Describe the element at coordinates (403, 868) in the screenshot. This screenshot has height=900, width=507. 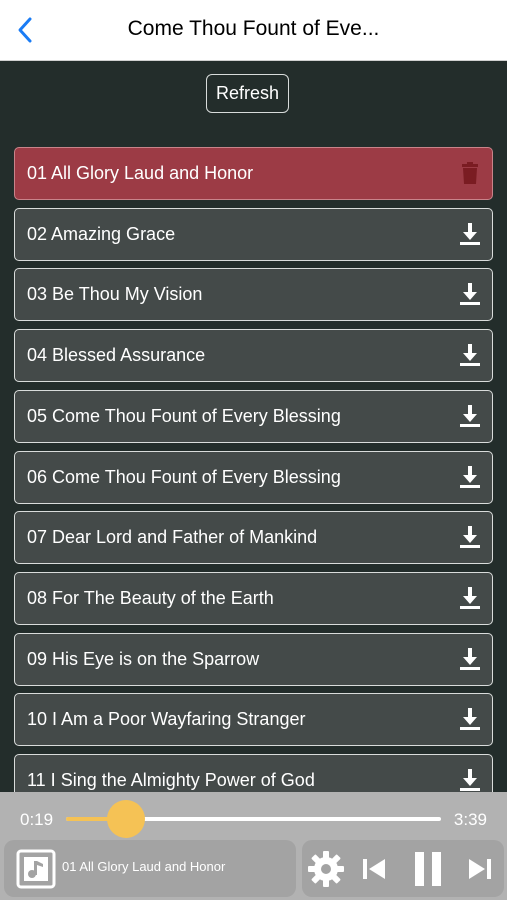
I see `playback-controls` at that location.